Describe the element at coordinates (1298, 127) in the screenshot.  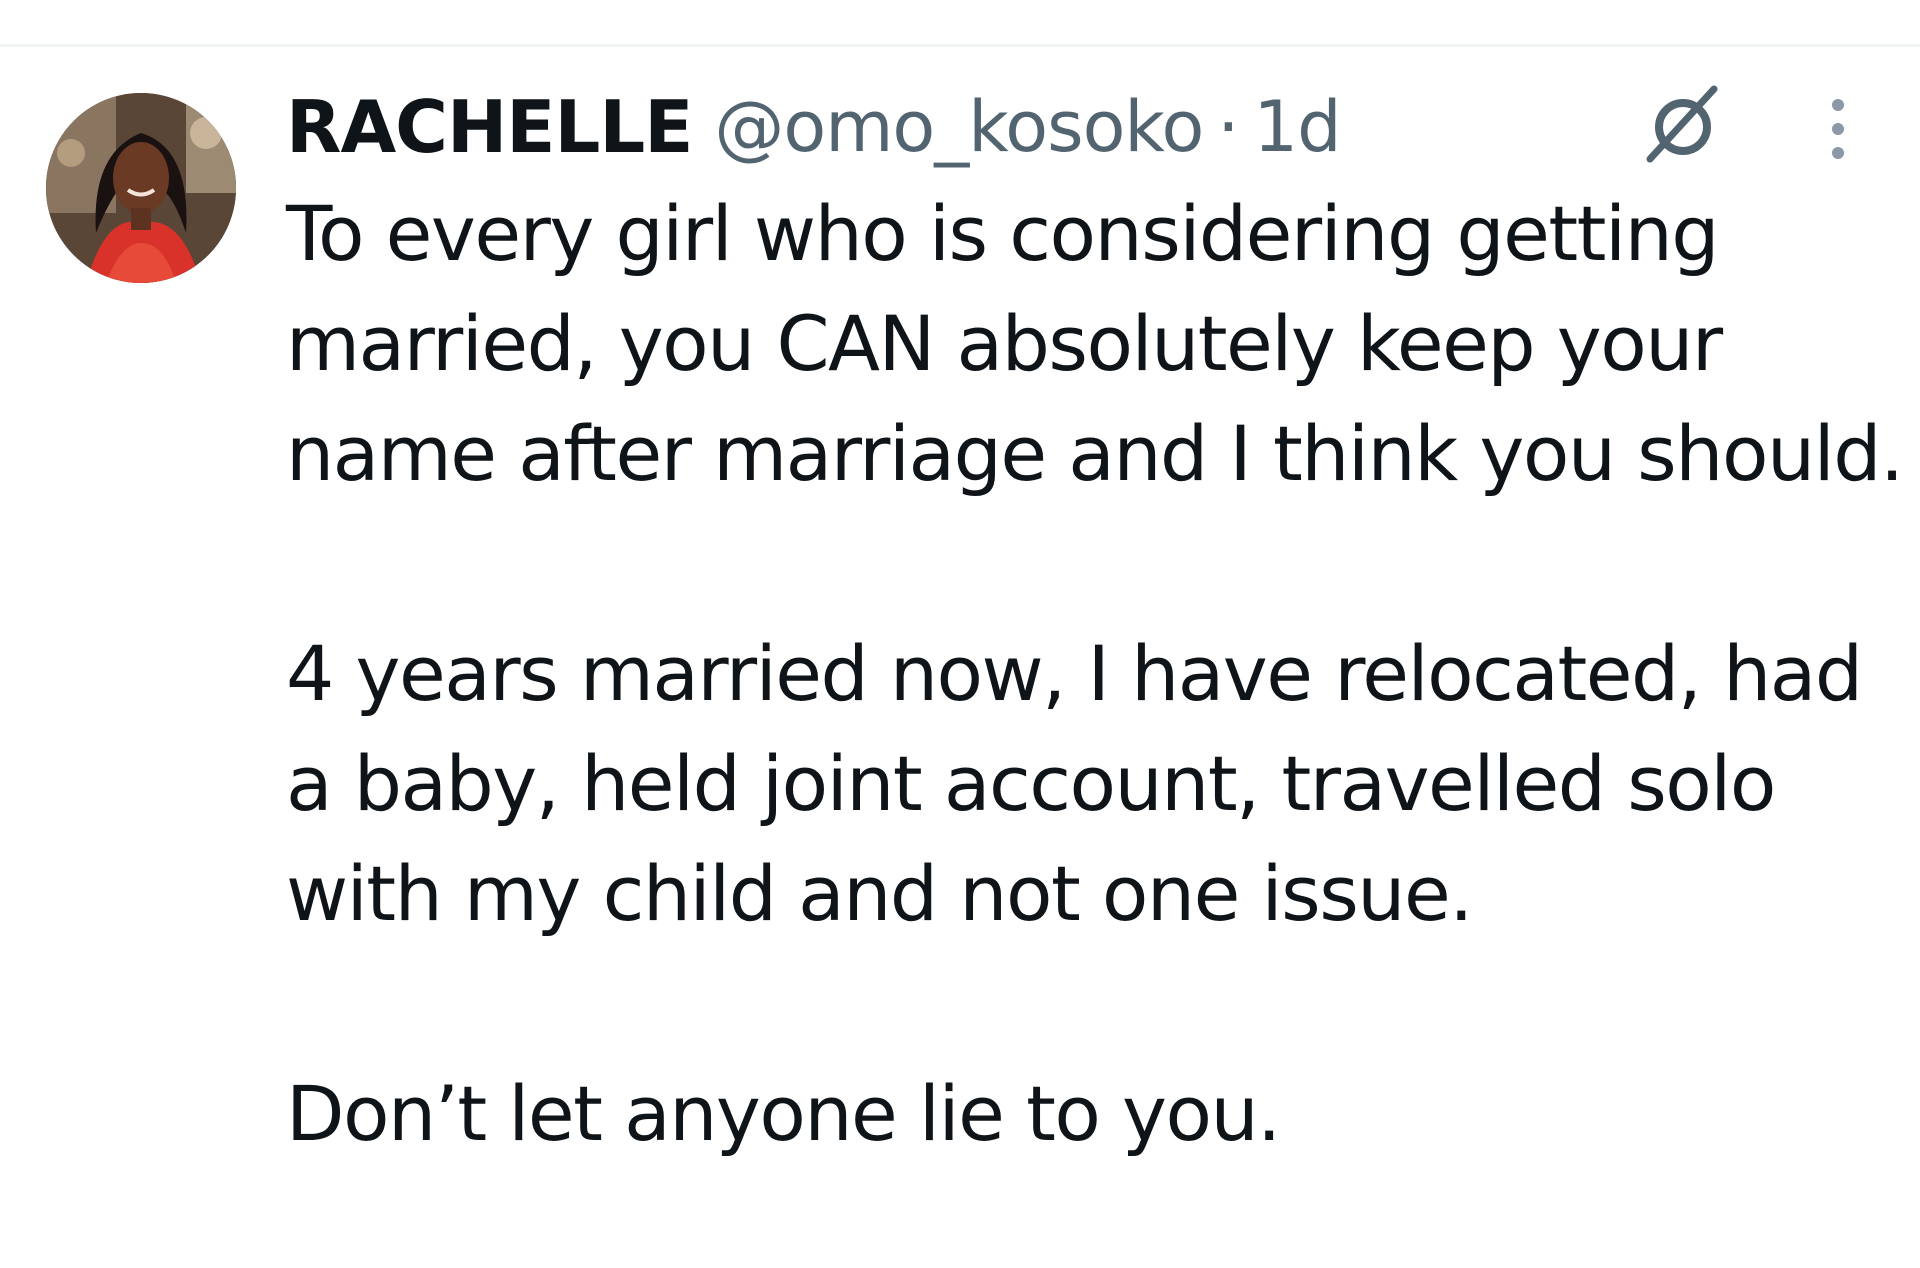
I see `timestamp: 1d` at that location.